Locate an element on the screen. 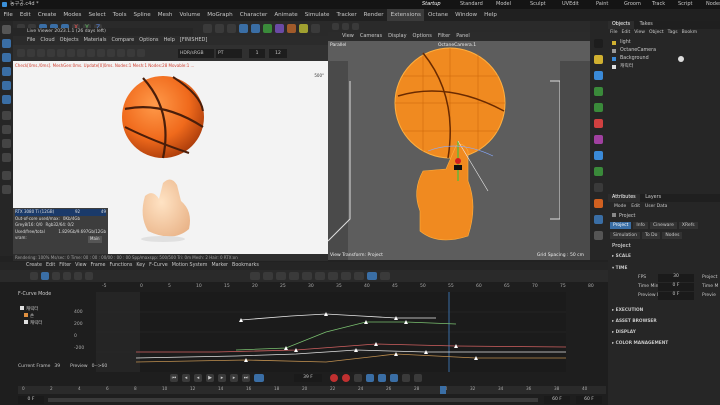  menu-character: Character is located at coordinates (253, 15).